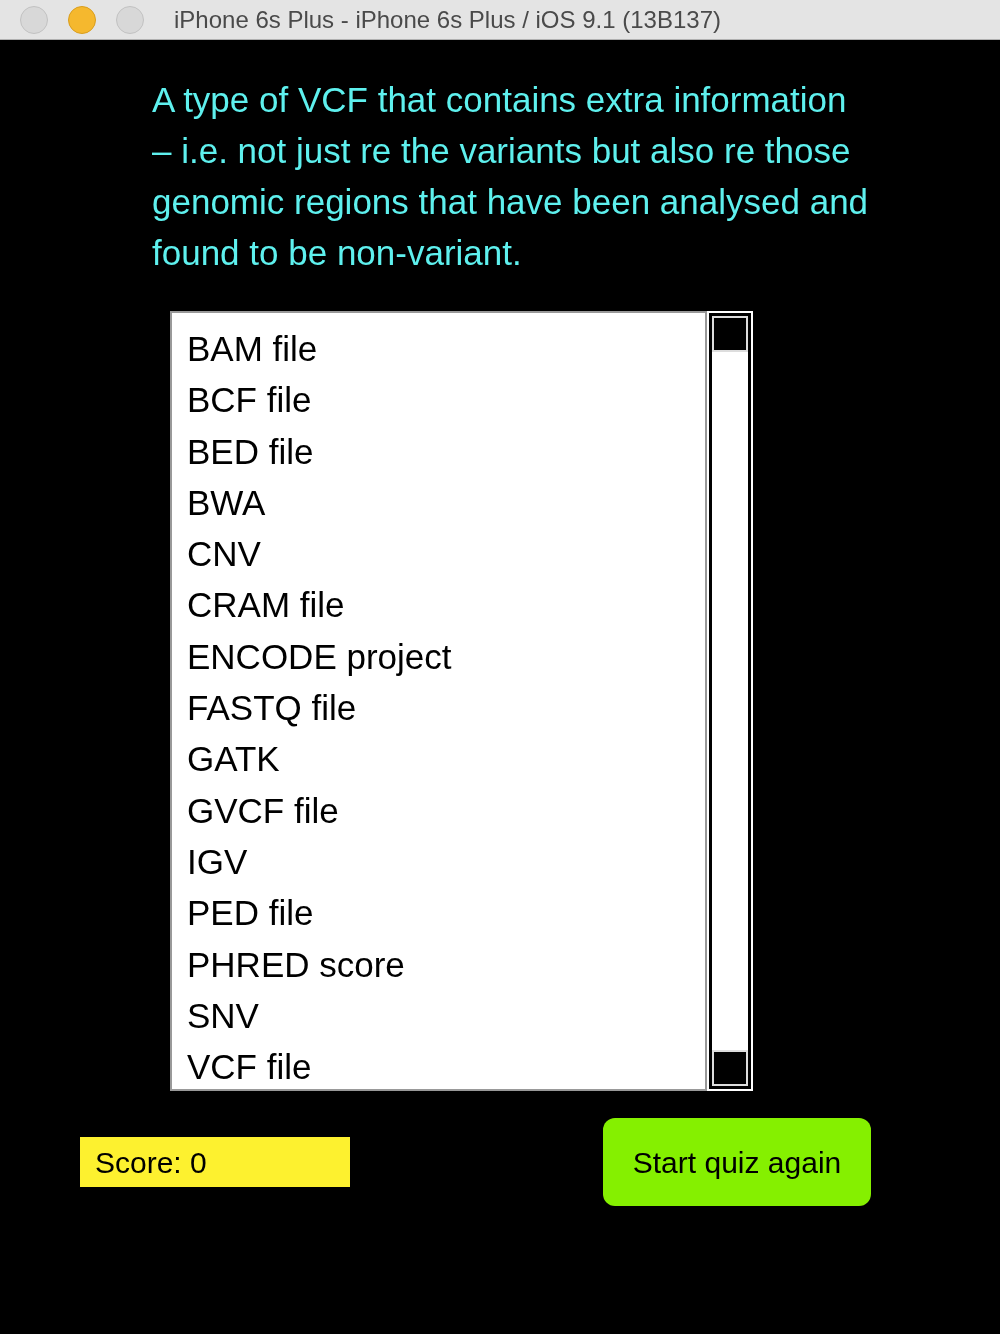 This screenshot has width=1000, height=1334. I want to click on question-text: A type of VCF that contains extra information – i.e. not just re the variants but also re those genomic regions that have been analysed and found to be non-variant., so click(511, 176).